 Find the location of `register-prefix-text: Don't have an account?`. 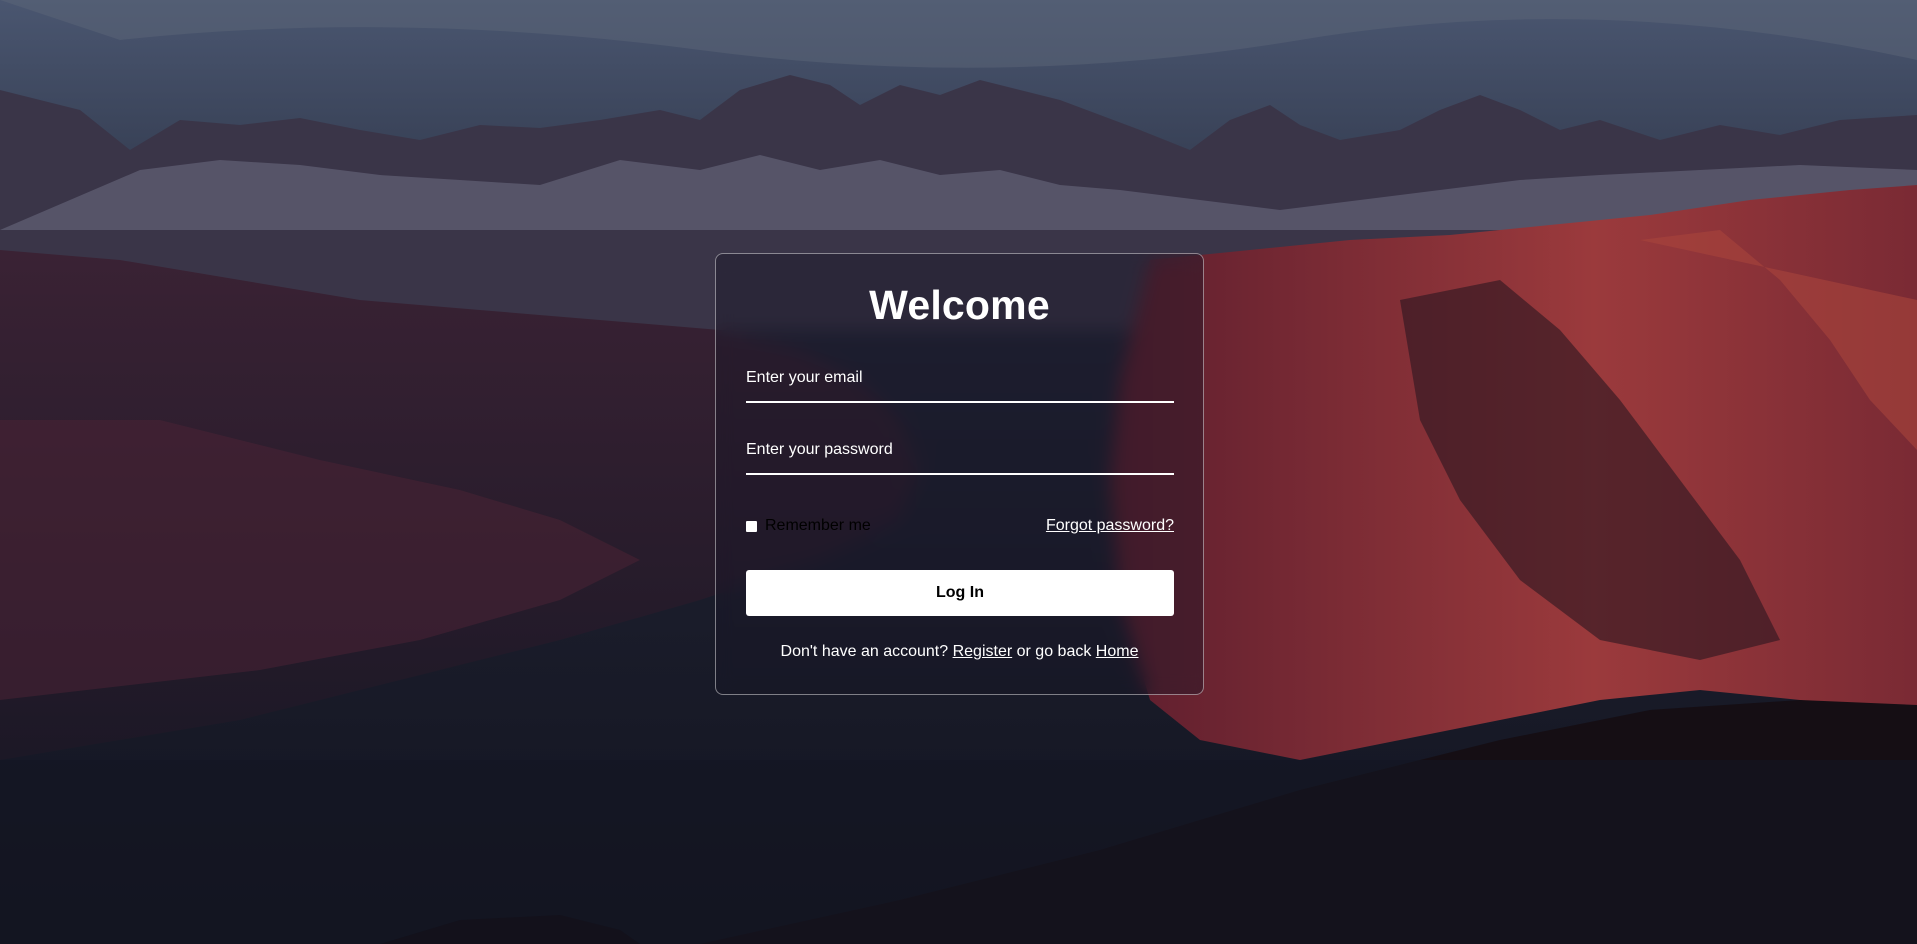

register-prefix-text: Don't have an account? is located at coordinates (864, 651).